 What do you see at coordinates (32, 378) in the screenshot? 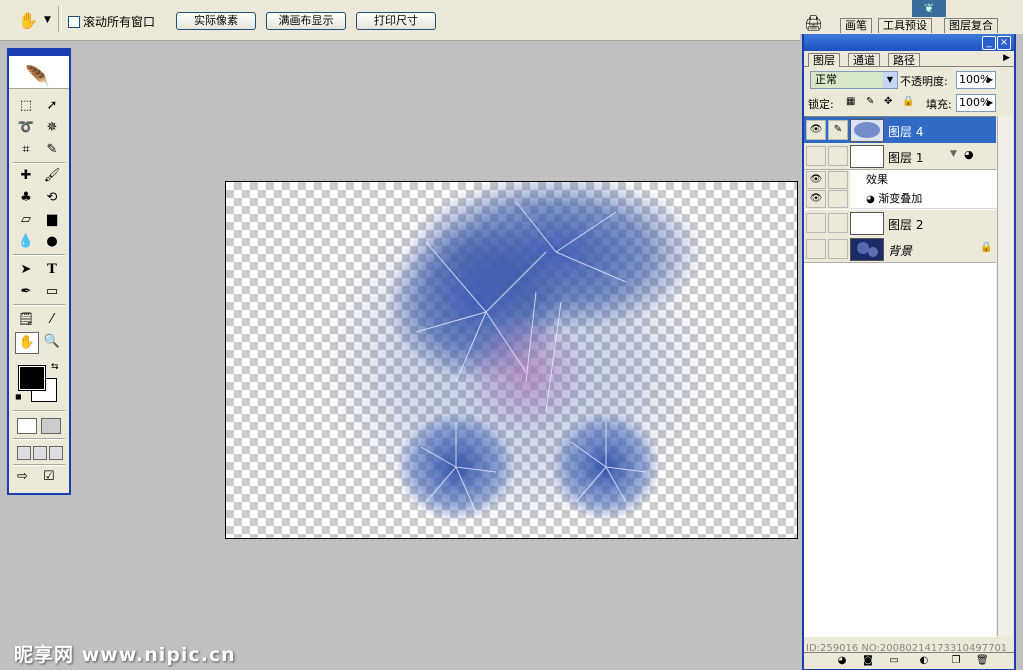
I see `foreground-color-swatch` at bounding box center [32, 378].